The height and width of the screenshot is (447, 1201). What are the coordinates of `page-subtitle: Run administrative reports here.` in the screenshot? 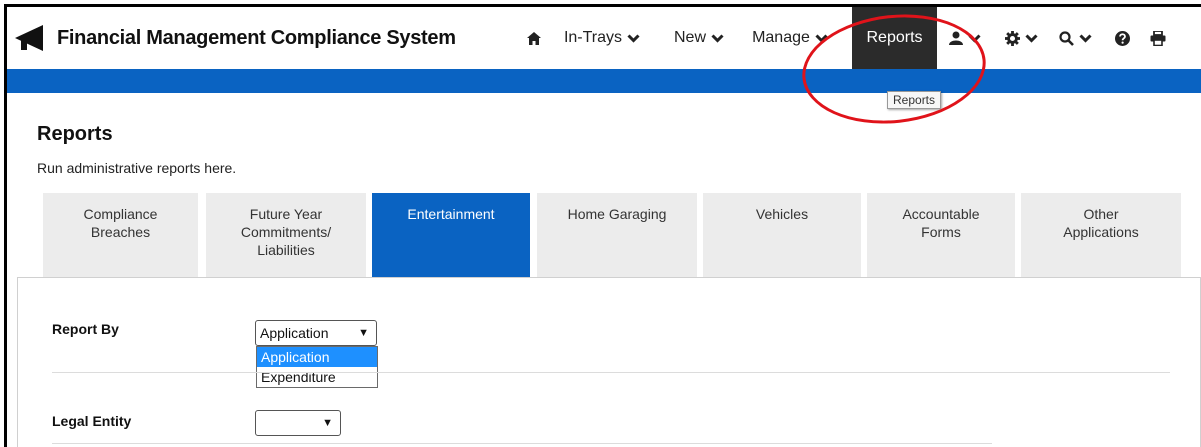 It's located at (137, 168).